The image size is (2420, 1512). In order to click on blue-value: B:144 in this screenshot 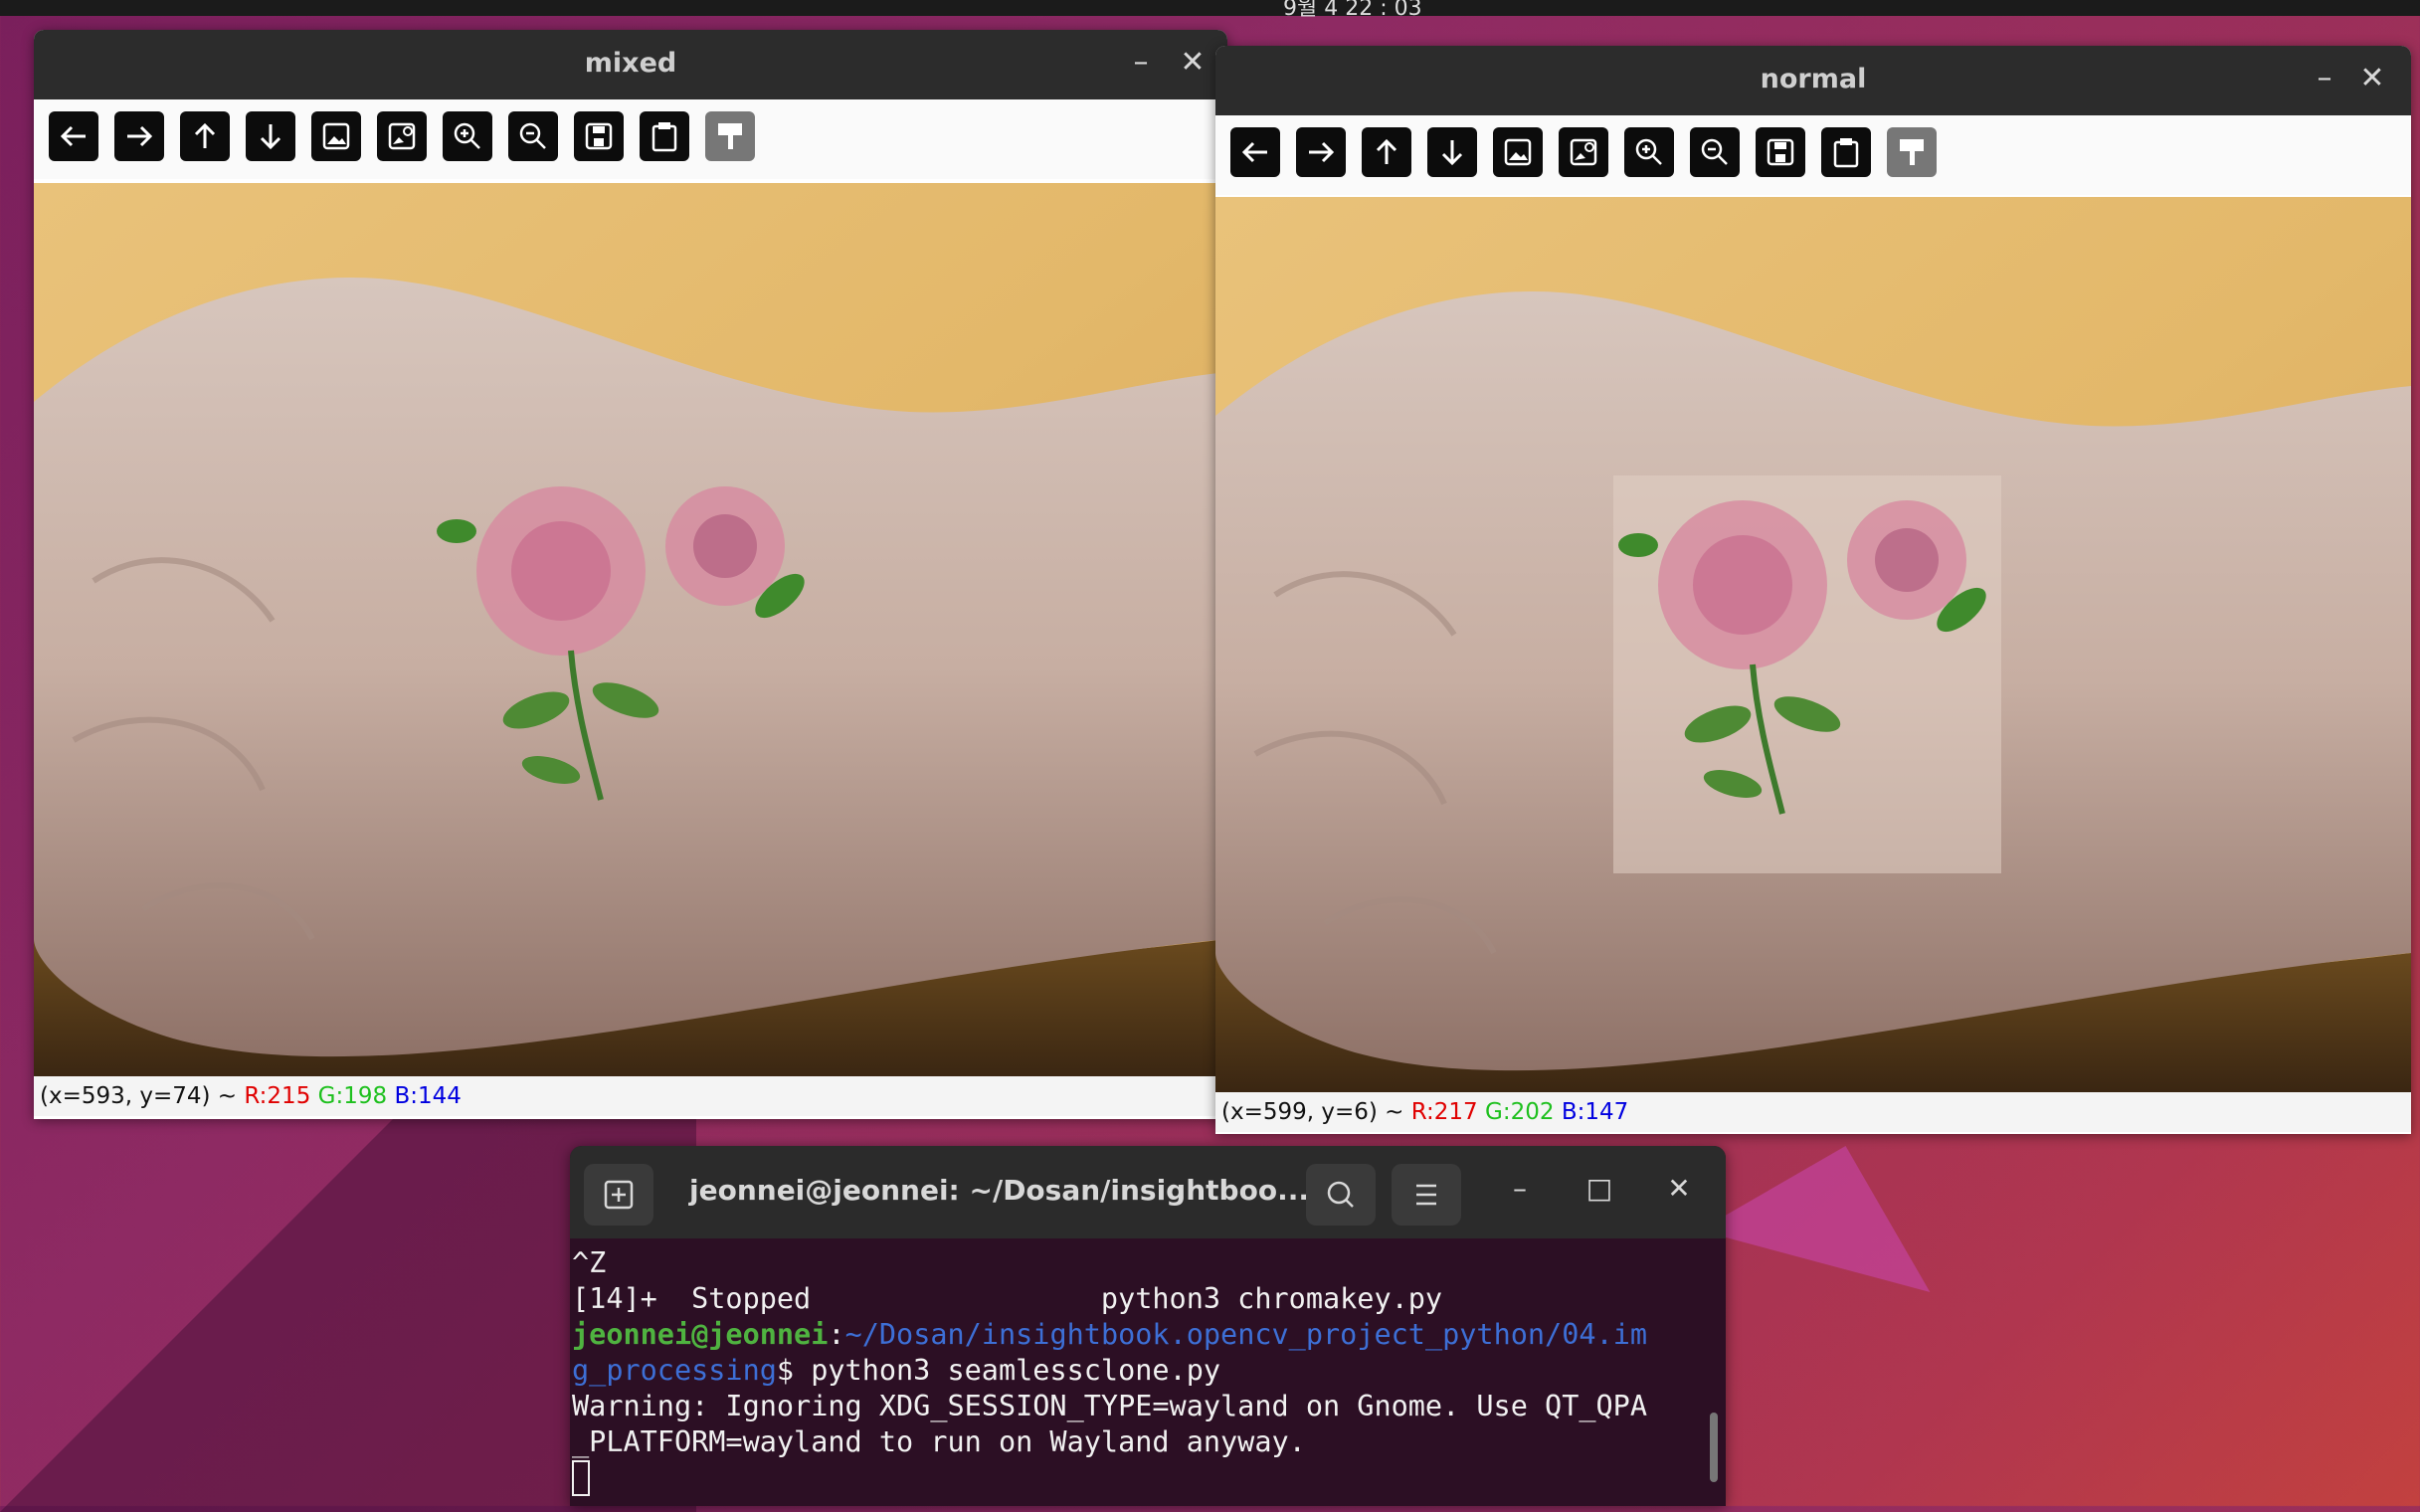, I will do `click(428, 1096)`.